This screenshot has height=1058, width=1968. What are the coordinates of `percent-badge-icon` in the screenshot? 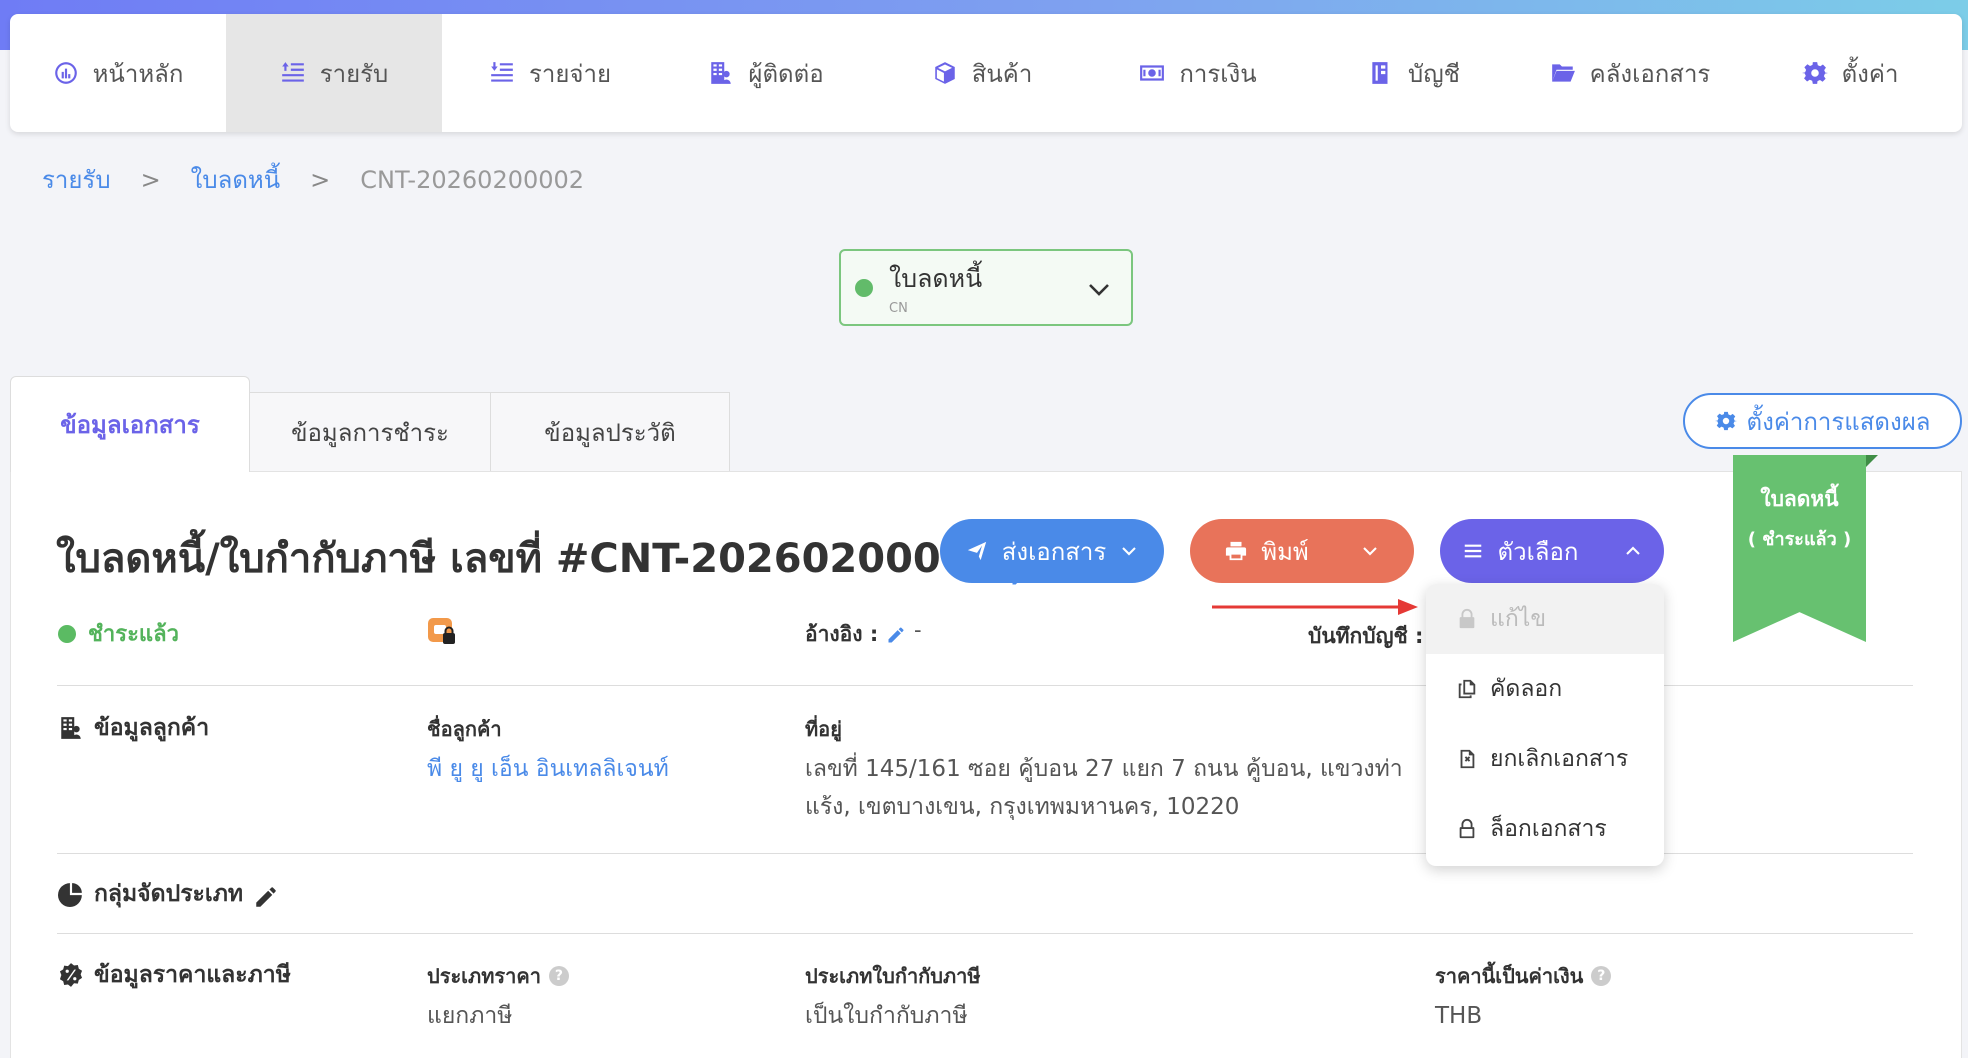 It's located at (71, 975).